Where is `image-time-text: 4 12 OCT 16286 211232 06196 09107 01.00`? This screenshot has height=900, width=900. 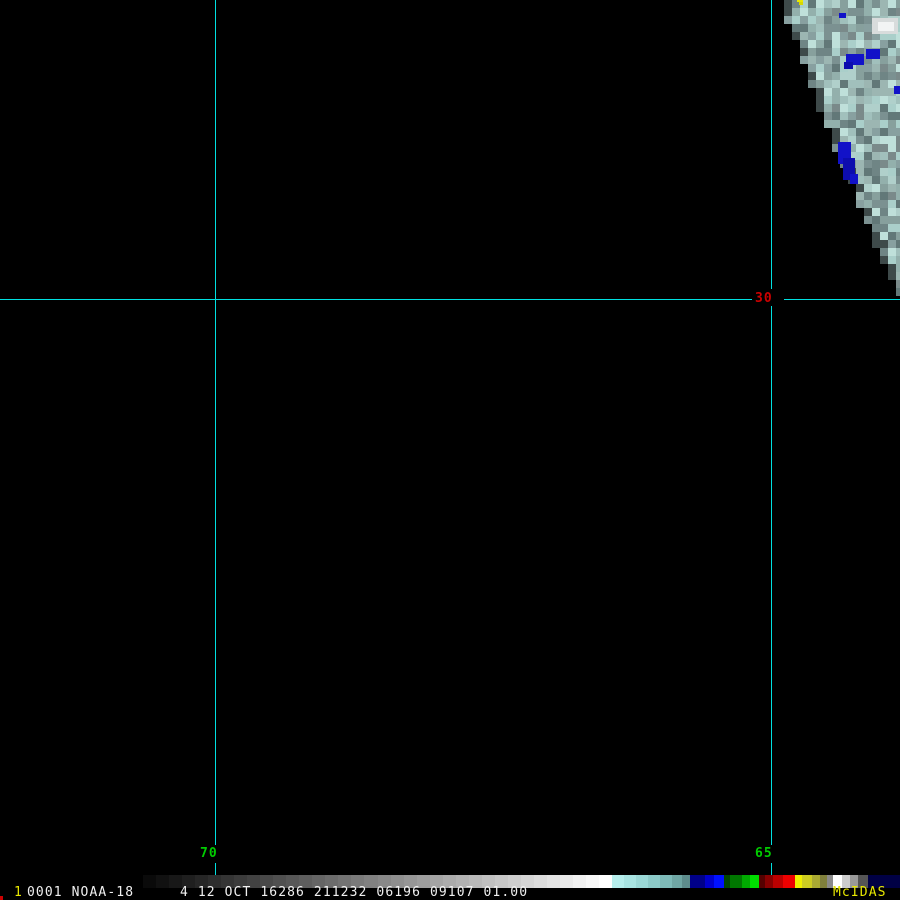 image-time-text: 4 12 OCT 16286 211232 06196 09107 01.00 is located at coordinates (354, 892).